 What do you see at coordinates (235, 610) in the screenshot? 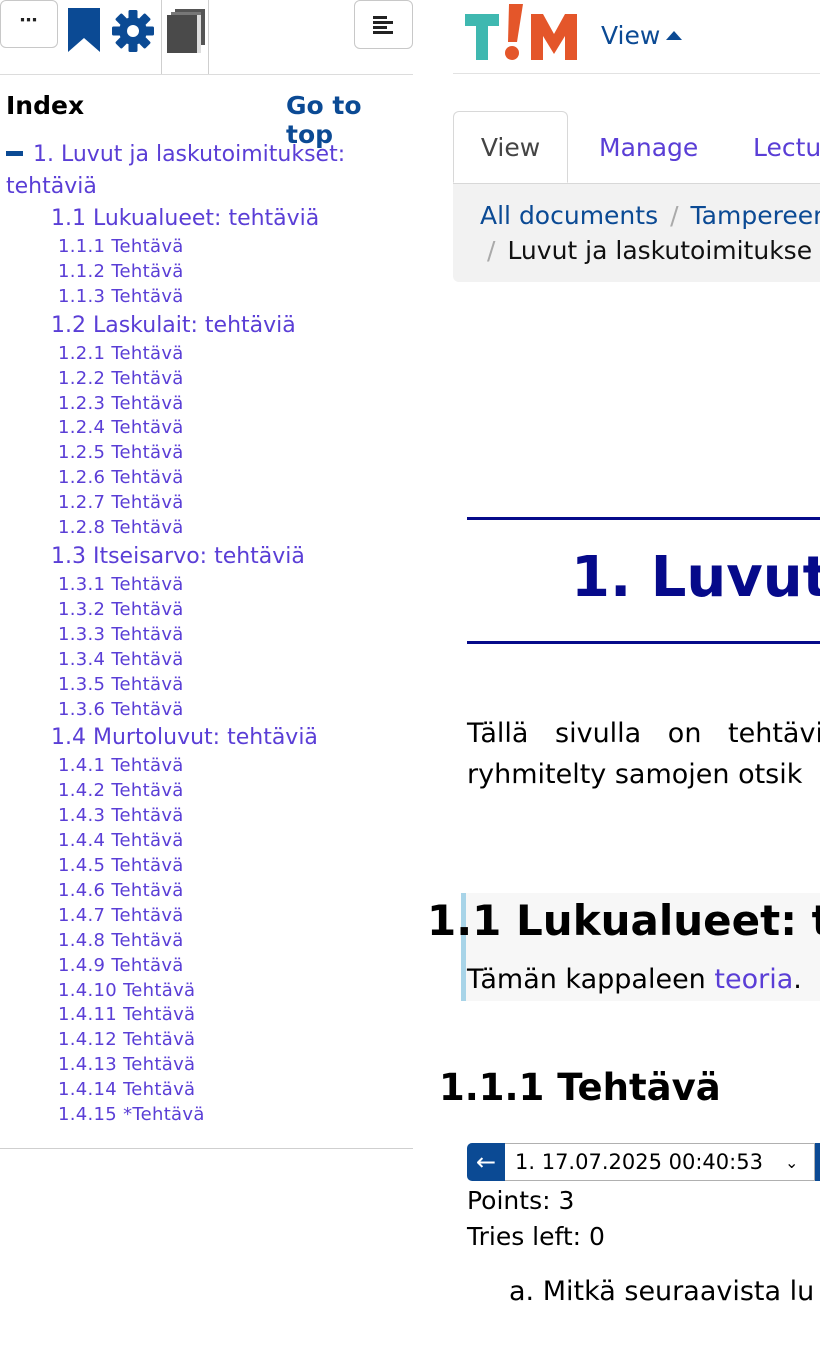
I see `toc-item: 1.3.2 Tehtävä` at bounding box center [235, 610].